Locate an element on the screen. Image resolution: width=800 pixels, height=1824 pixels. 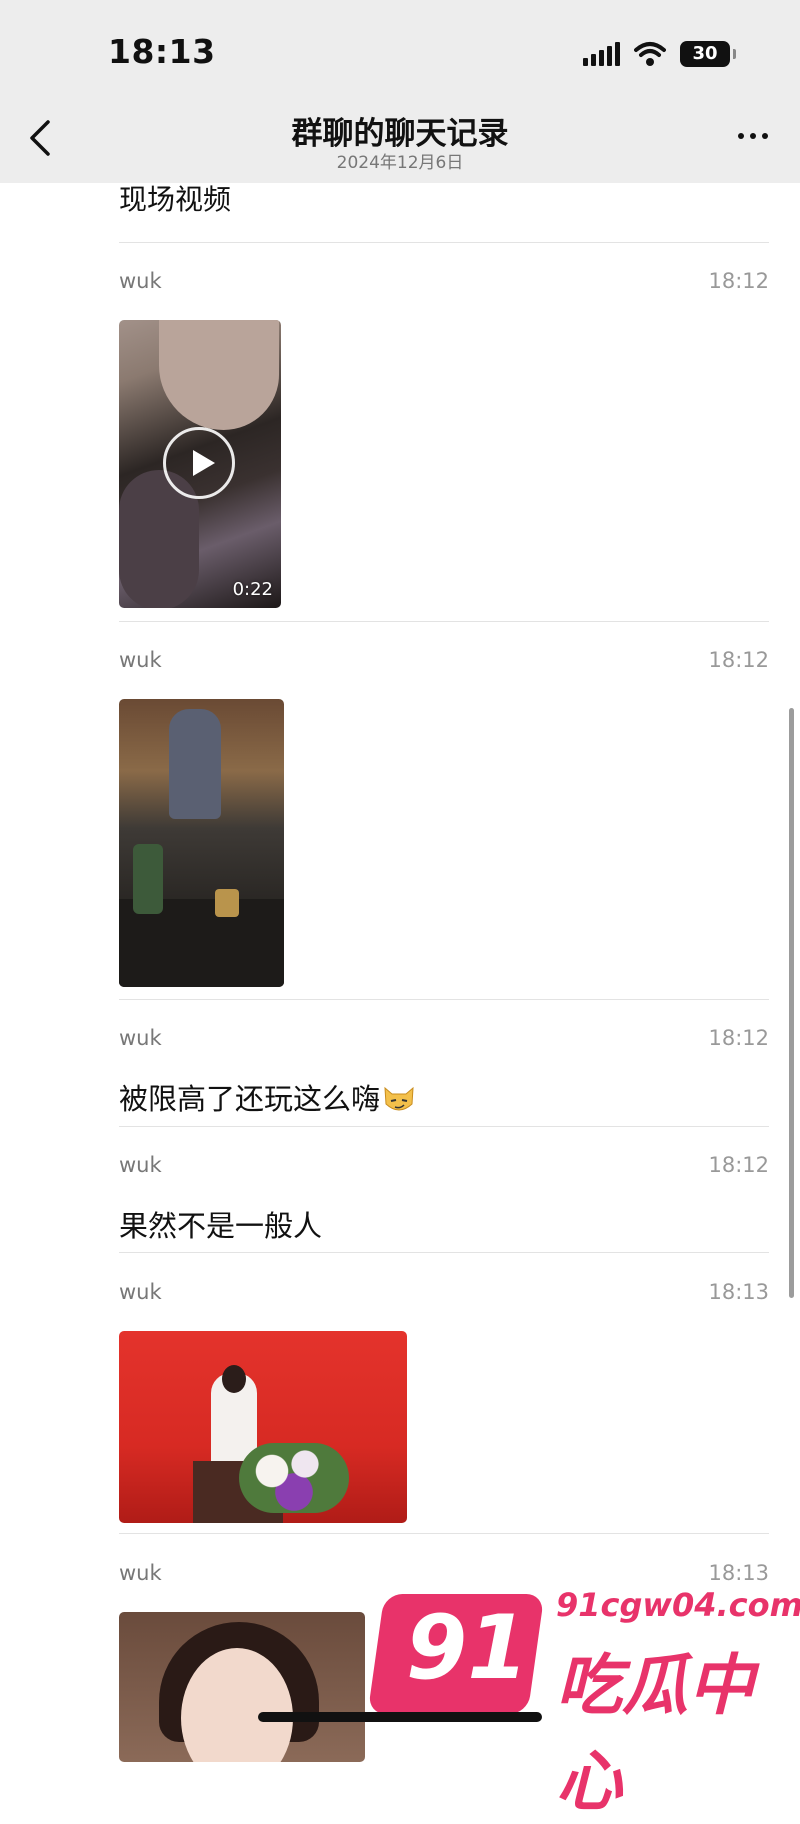
message-text: 果然不是一般人 is located at coordinates (220, 1224).